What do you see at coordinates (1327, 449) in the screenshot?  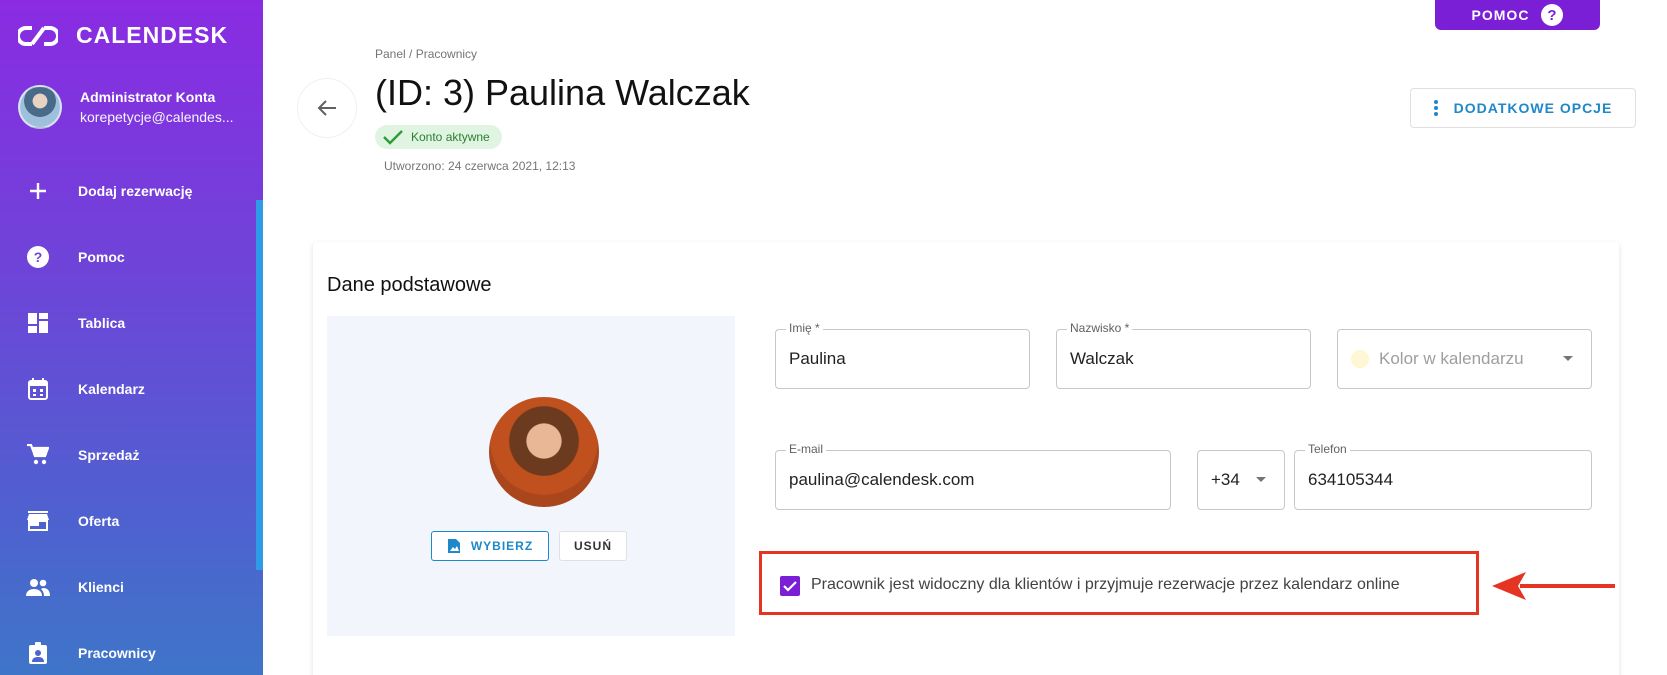 I see `phone-label: Telefon` at bounding box center [1327, 449].